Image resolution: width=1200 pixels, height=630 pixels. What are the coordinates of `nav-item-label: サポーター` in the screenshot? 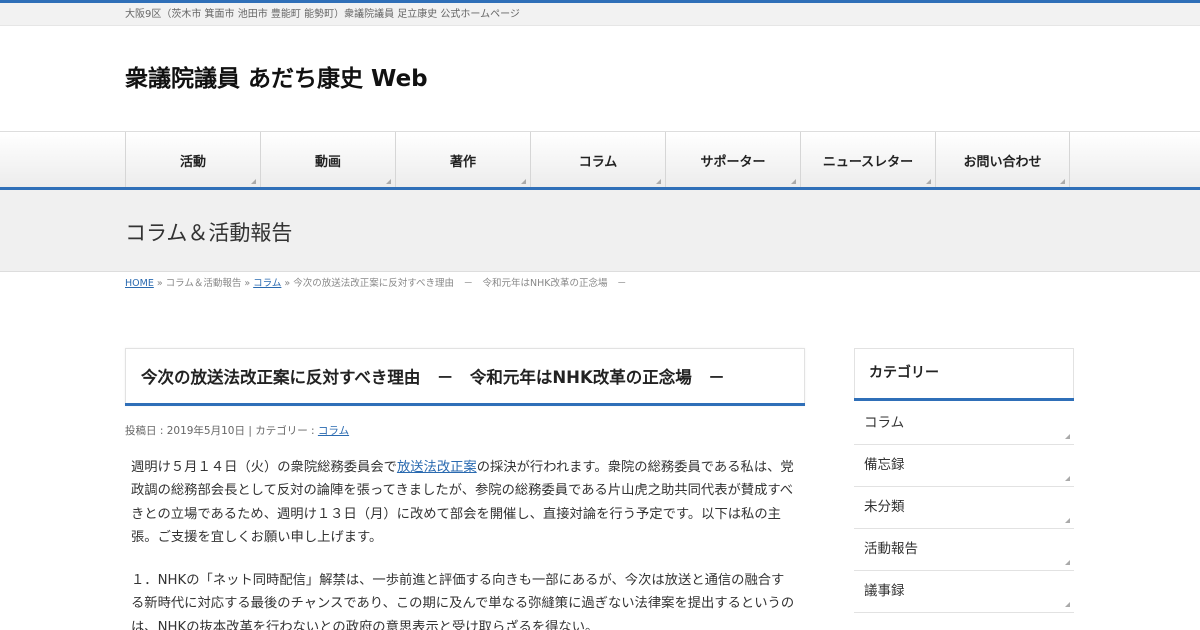 It's located at (733, 162).